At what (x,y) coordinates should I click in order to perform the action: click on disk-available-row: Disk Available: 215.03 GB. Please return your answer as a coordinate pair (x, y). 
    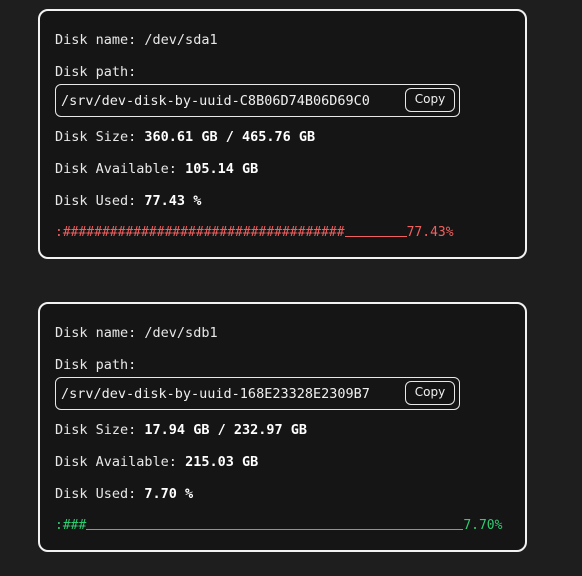
    Looking at the image, I should click on (156, 462).